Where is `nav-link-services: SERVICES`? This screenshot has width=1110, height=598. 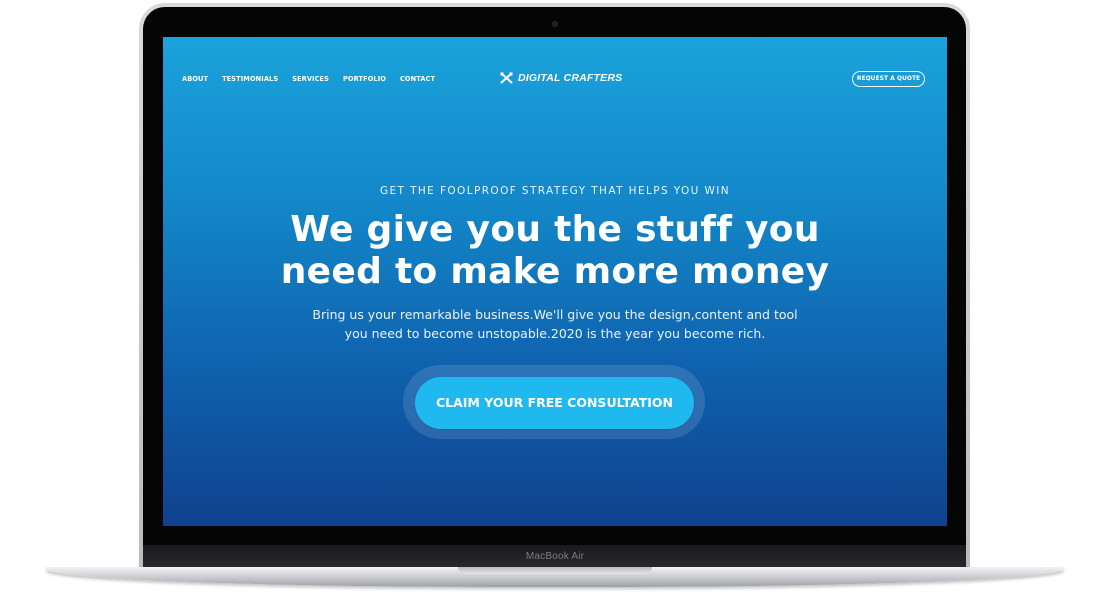
nav-link-services: SERVICES is located at coordinates (310, 79).